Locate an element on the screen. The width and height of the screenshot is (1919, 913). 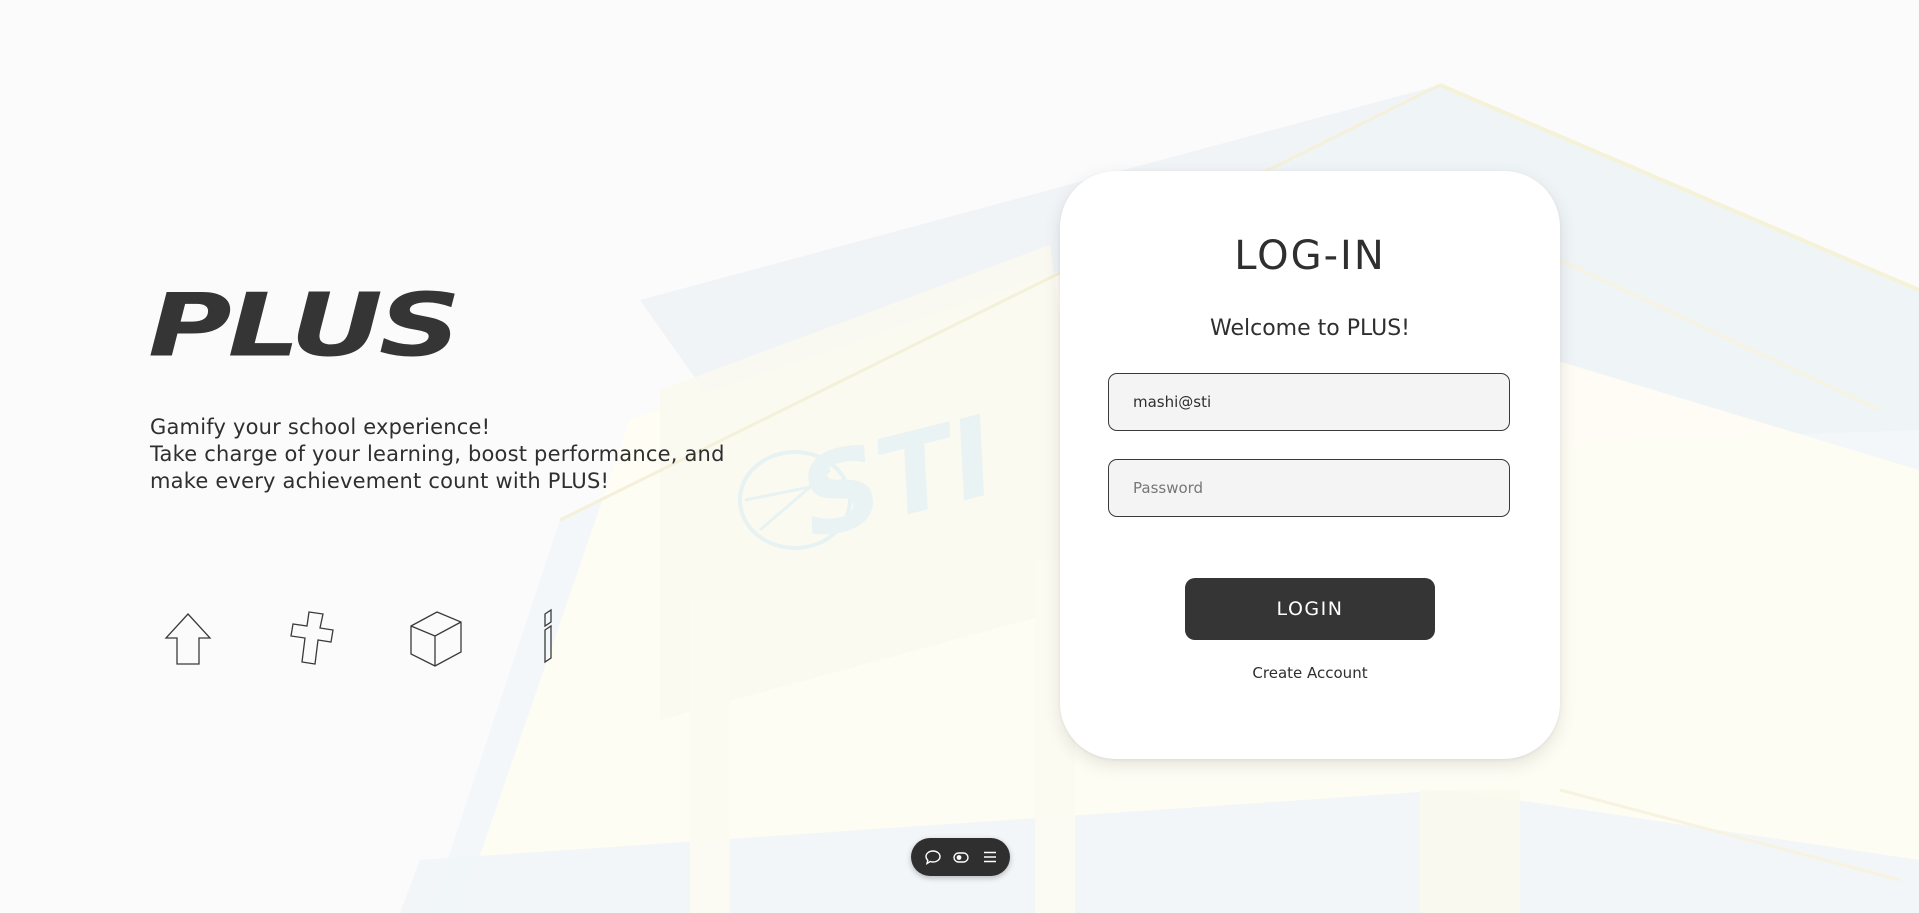
toggle-icon is located at coordinates (961, 857).